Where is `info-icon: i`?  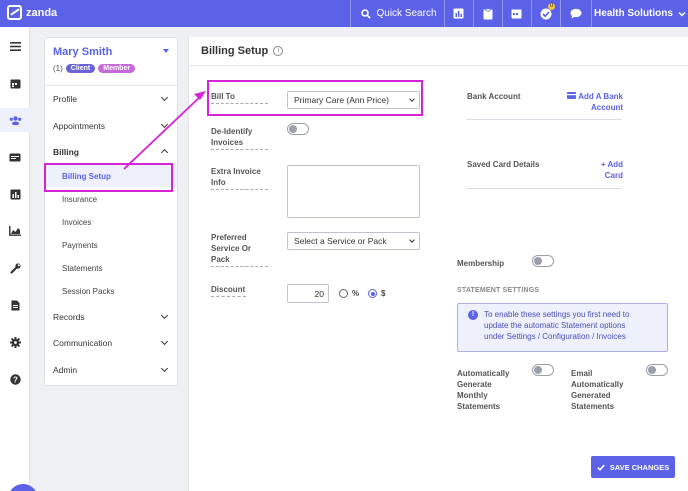
info-icon: i is located at coordinates (278, 51).